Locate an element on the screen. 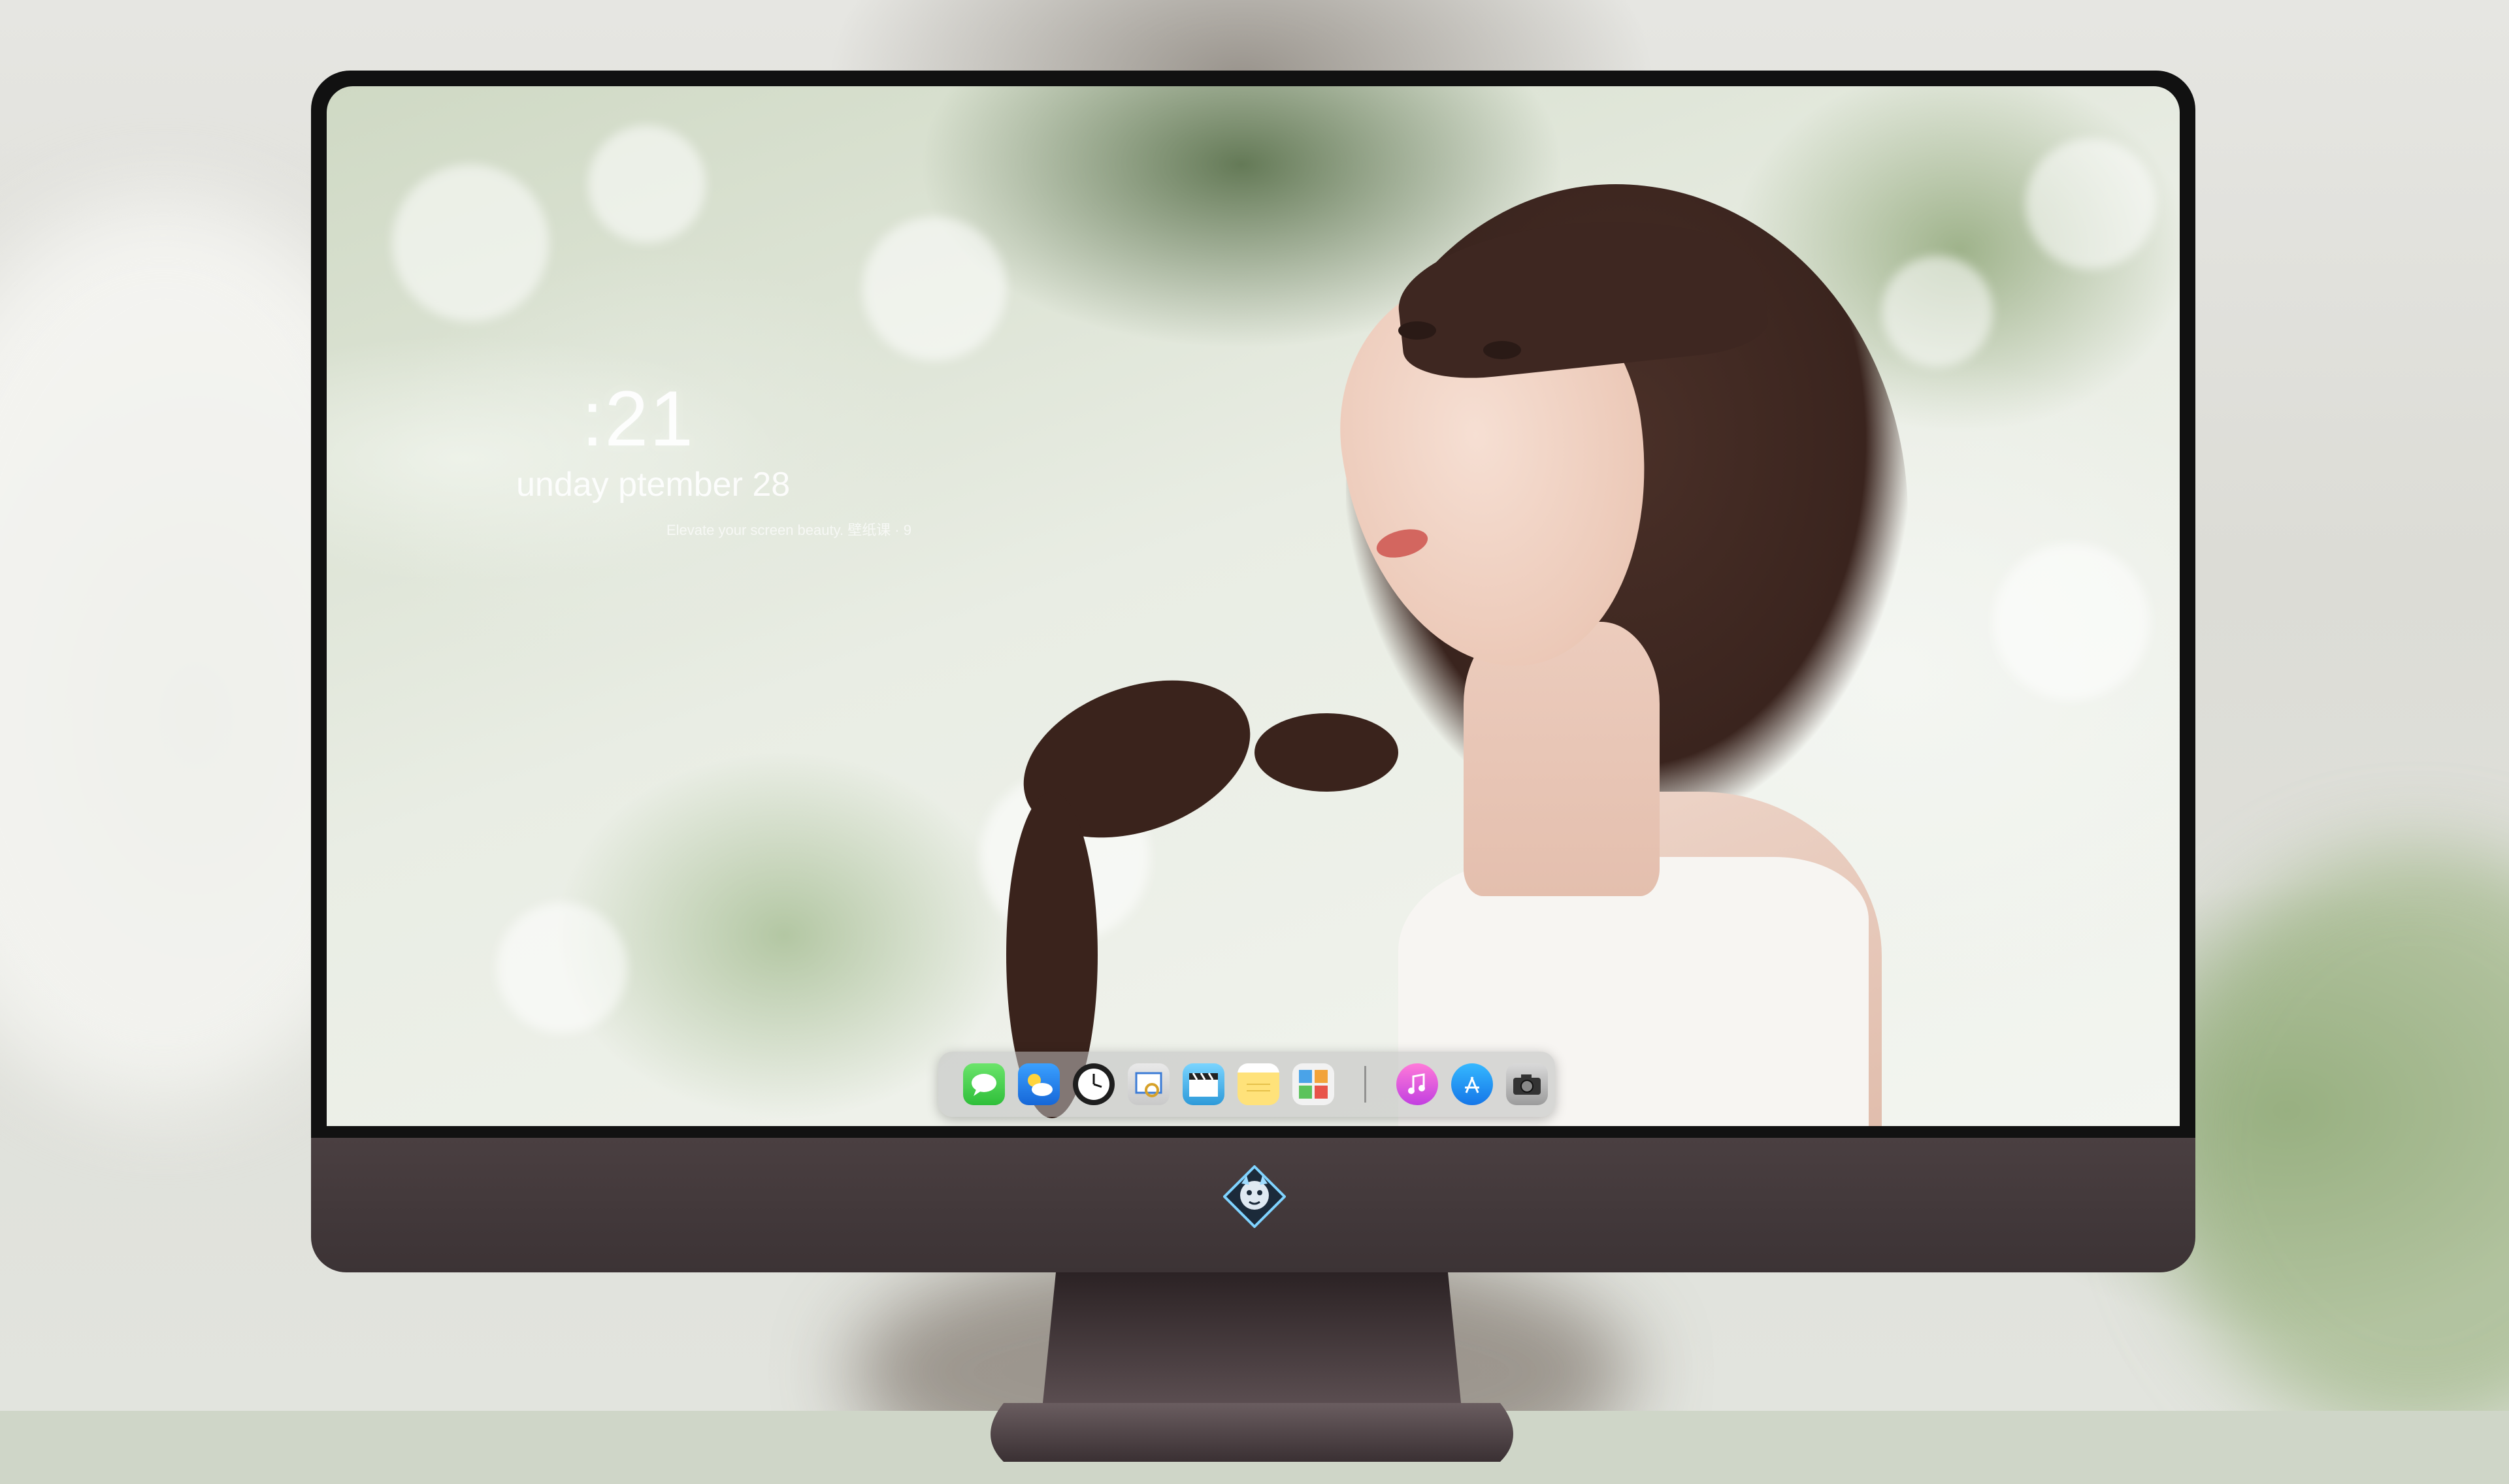 This screenshot has width=2509, height=1484. lock-clock: :21 is located at coordinates (638, 418).